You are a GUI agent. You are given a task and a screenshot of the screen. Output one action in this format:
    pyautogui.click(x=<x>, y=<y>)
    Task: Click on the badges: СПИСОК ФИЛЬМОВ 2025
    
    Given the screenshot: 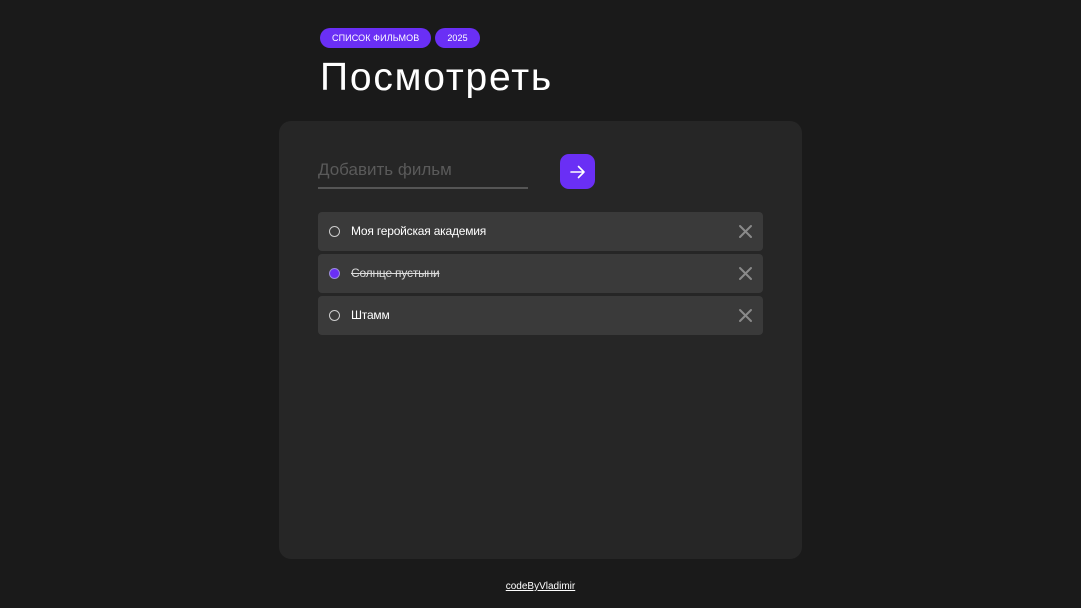 What is the action you would take?
    pyautogui.click(x=400, y=38)
    